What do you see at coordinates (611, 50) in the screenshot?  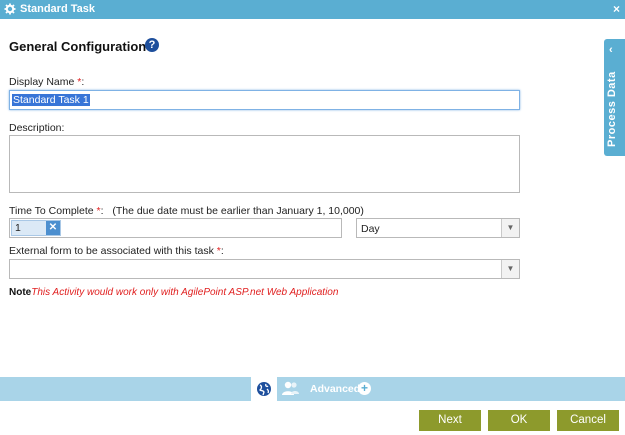 I see `chevron-left-icon: ‹` at bounding box center [611, 50].